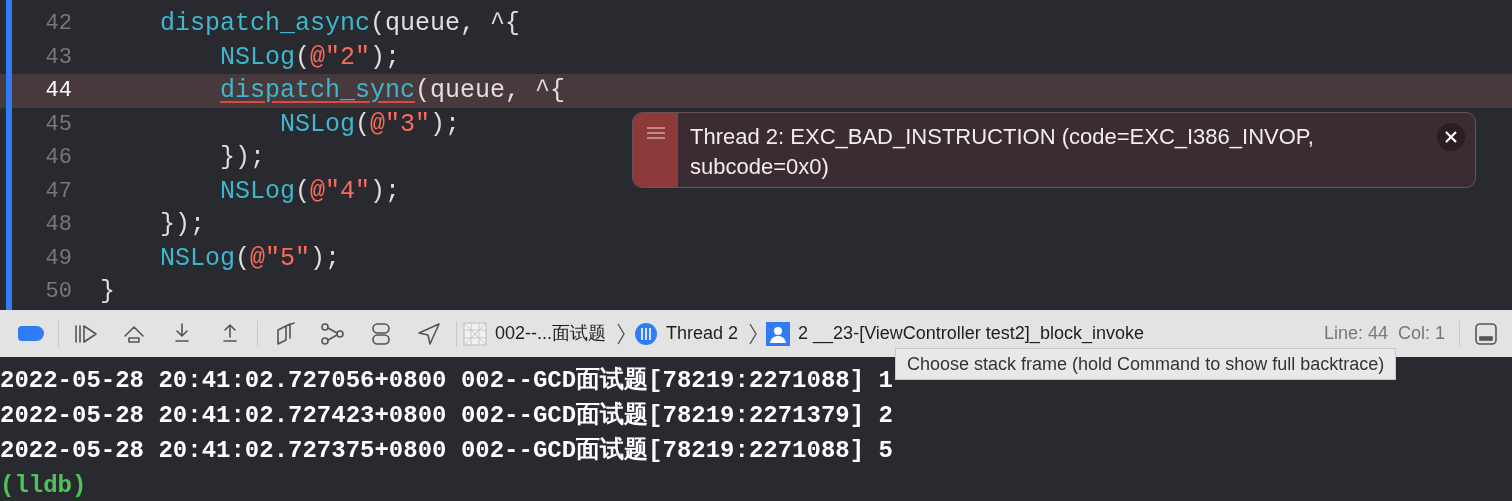 This screenshot has width=1512, height=501. I want to click on code-text: NSLog(@"4");, so click(310, 191).